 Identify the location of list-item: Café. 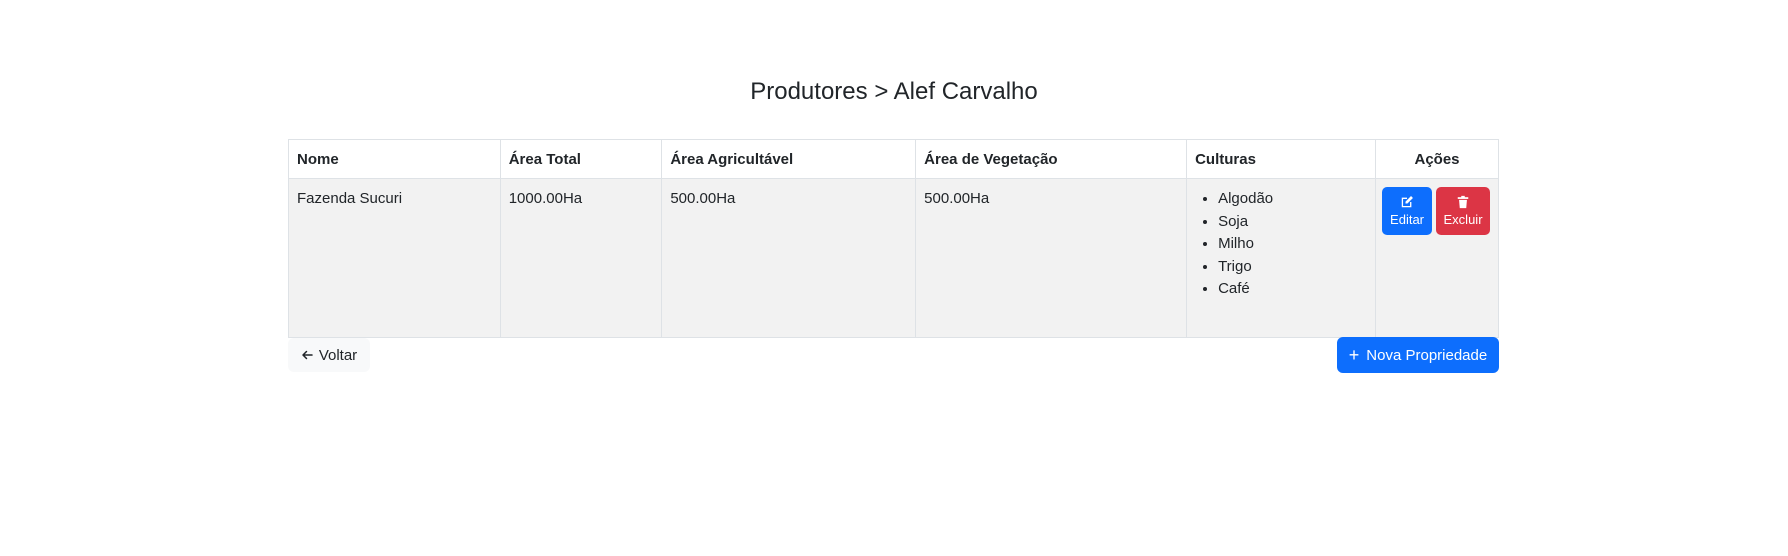
(1292, 289).